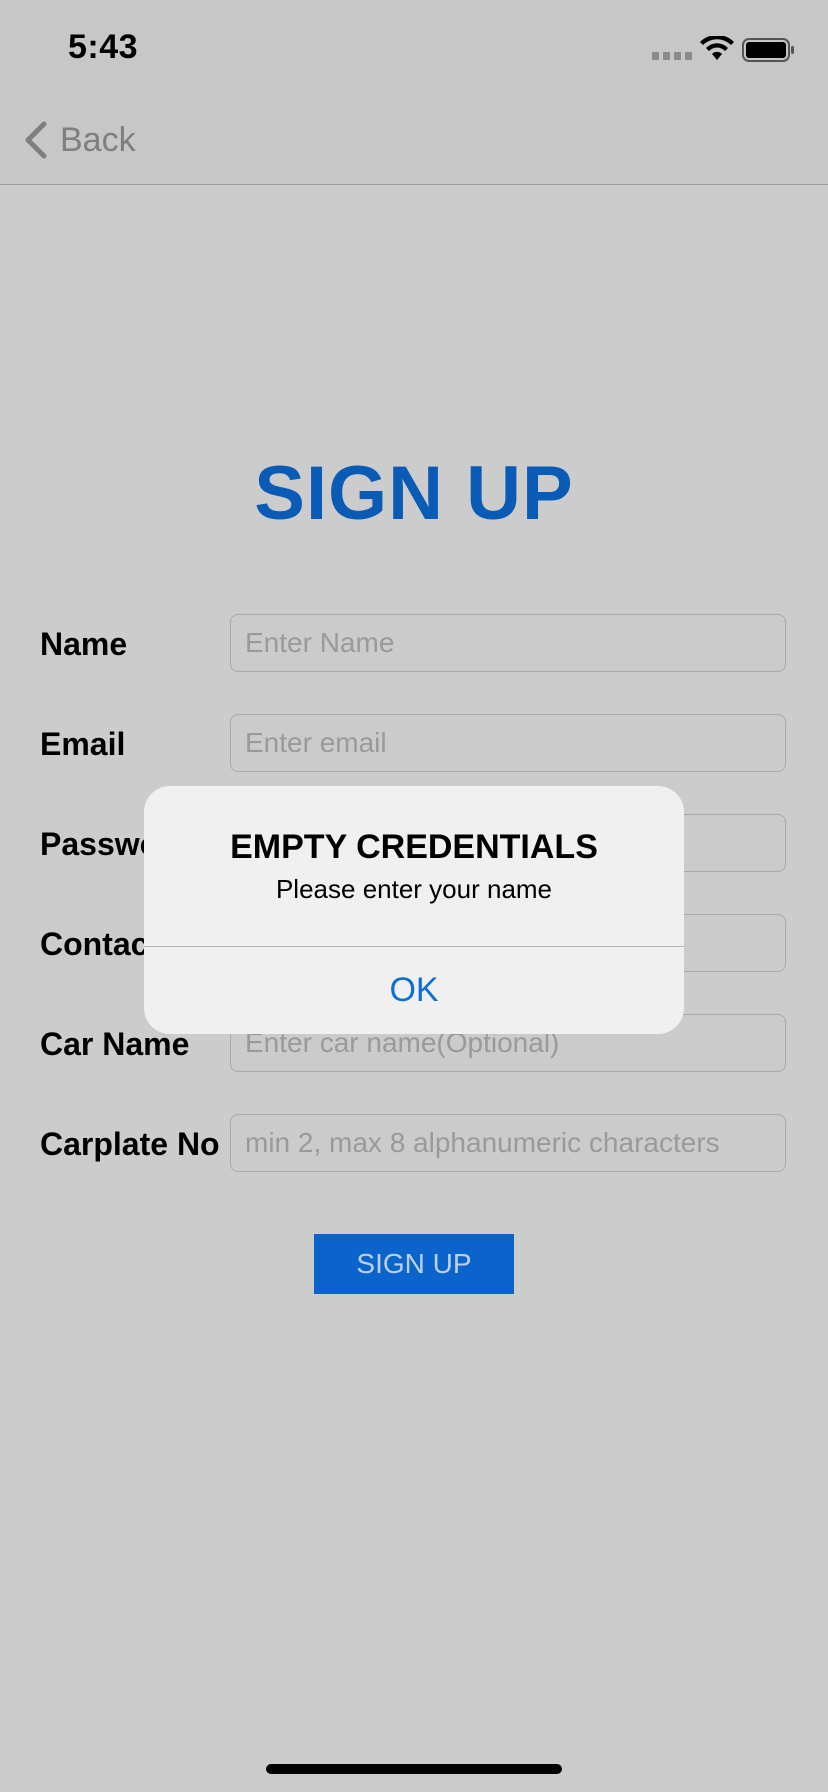 The width and height of the screenshot is (828, 1792). Describe the element at coordinates (414, 1264) in the screenshot. I see `signup-button: SIGN UP` at that location.